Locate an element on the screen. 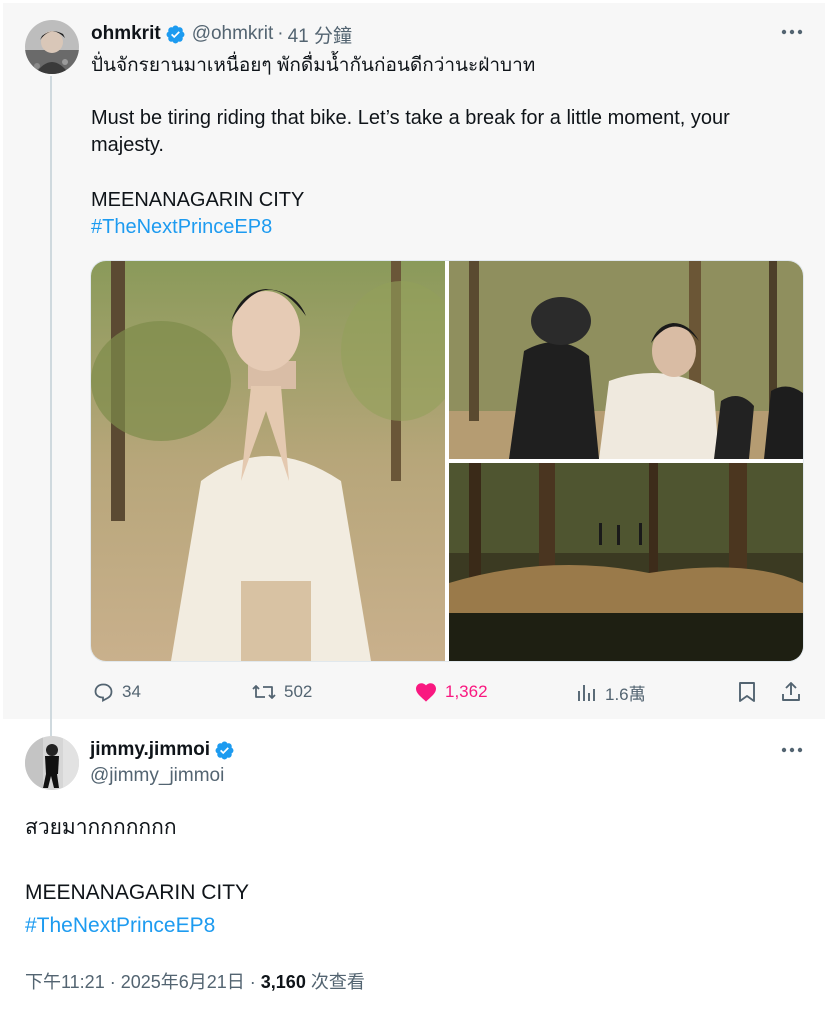  views-label: 次查看 is located at coordinates (335, 982).